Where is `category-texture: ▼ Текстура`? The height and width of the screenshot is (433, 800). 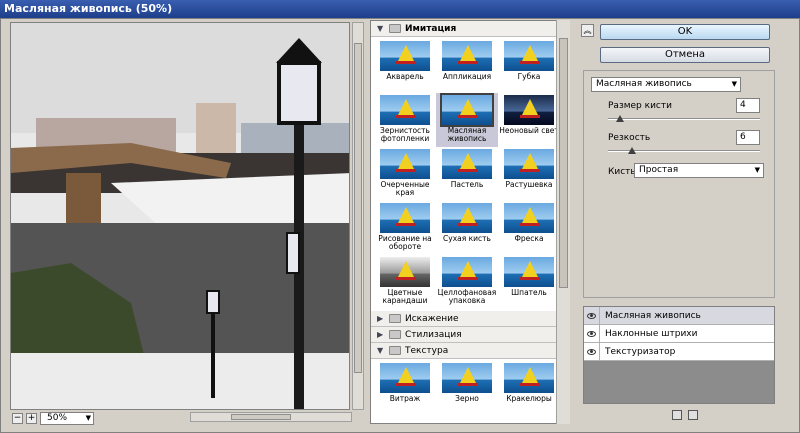
category-texture: ▼ Текстура is located at coordinates (470, 351).